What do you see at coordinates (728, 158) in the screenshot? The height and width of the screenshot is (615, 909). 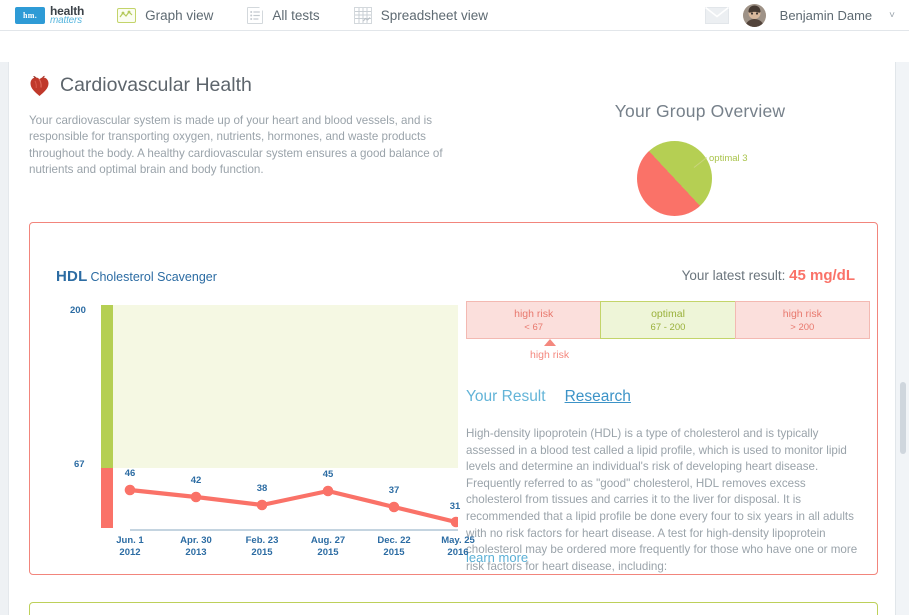 I see `pie-label-optimal: optimal 3` at bounding box center [728, 158].